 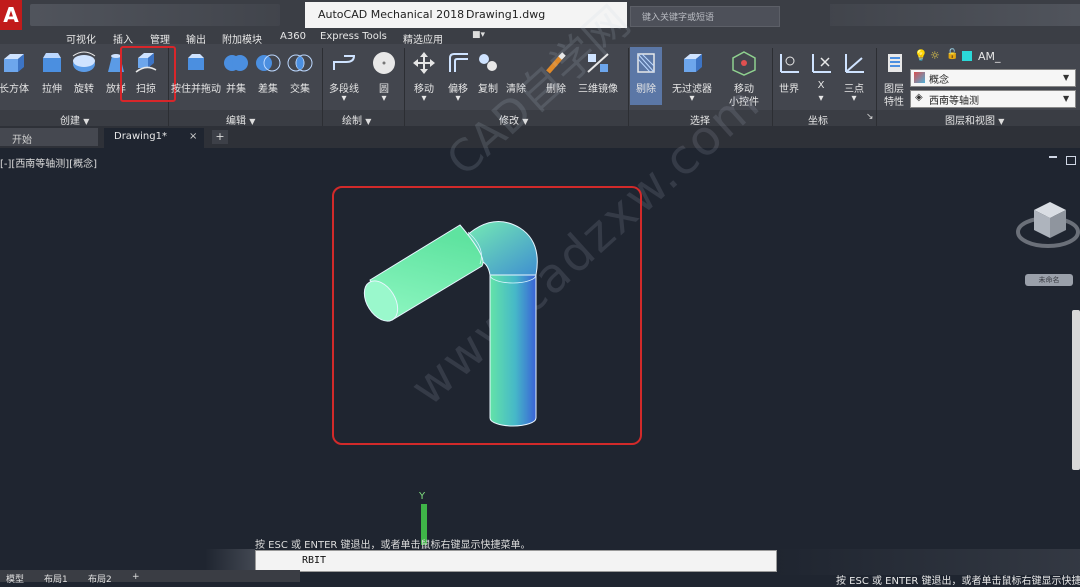 What do you see at coordinates (140, 136) in the screenshot?
I see `tab-drawing1-label: Drawing1*` at bounding box center [140, 136].